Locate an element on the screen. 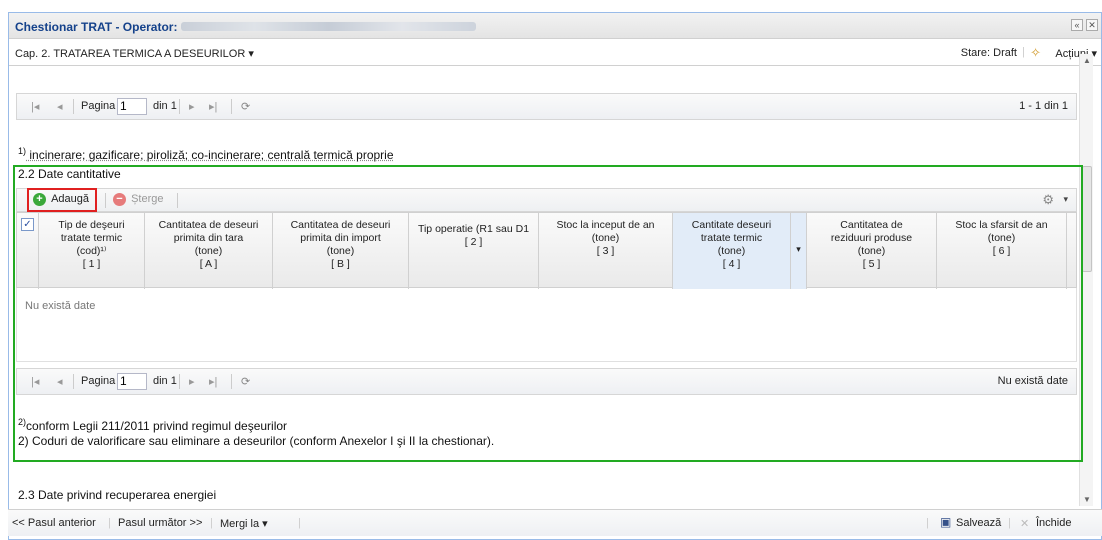 This screenshot has width=1102, height=540. scroll-up-icon: ▲ is located at coordinates (1087, 60).